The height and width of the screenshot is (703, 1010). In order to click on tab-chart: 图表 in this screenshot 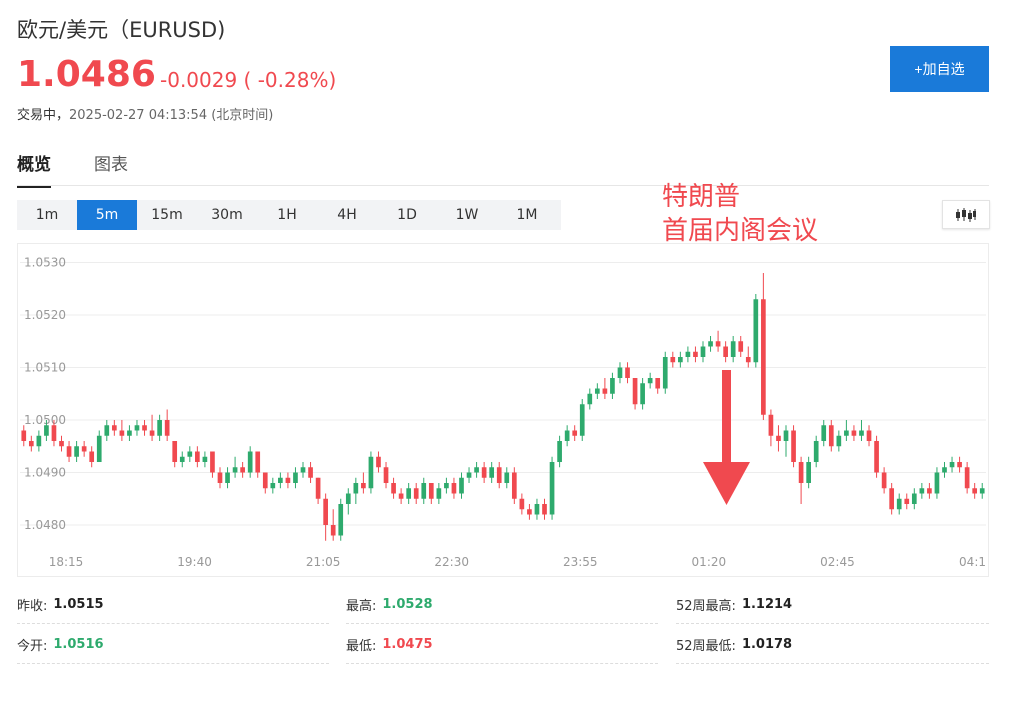, I will do `click(111, 169)`.